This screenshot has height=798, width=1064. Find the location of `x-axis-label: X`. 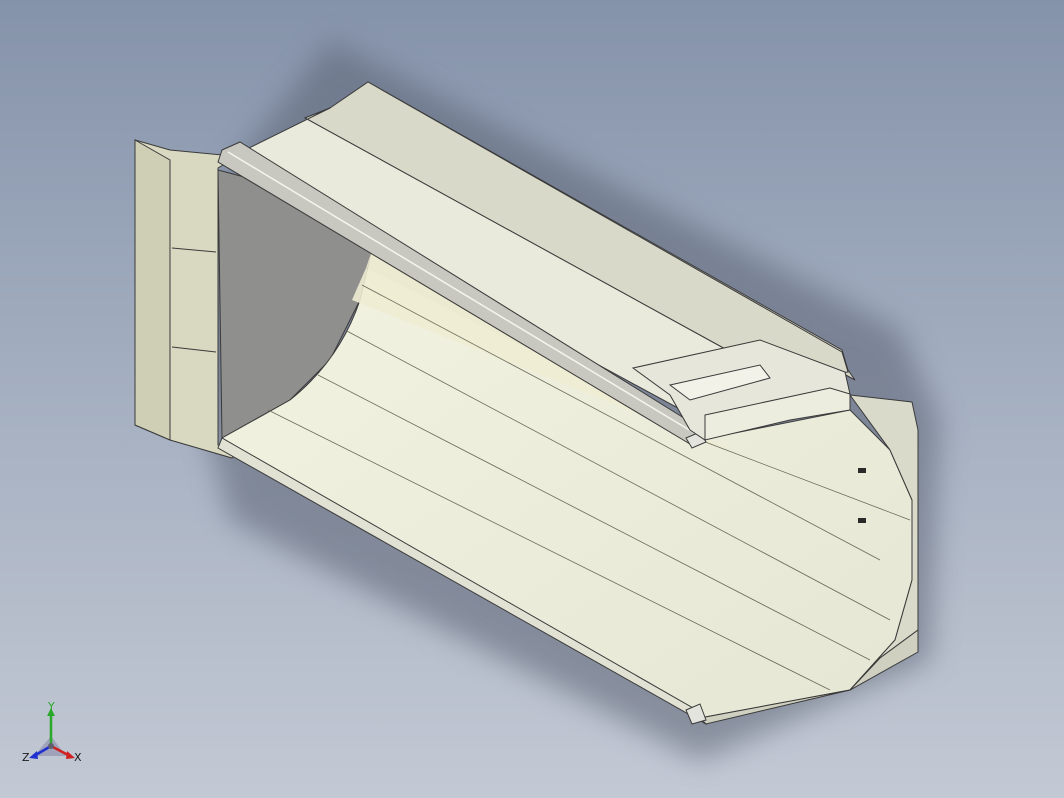

x-axis-label: X is located at coordinates (78, 757).